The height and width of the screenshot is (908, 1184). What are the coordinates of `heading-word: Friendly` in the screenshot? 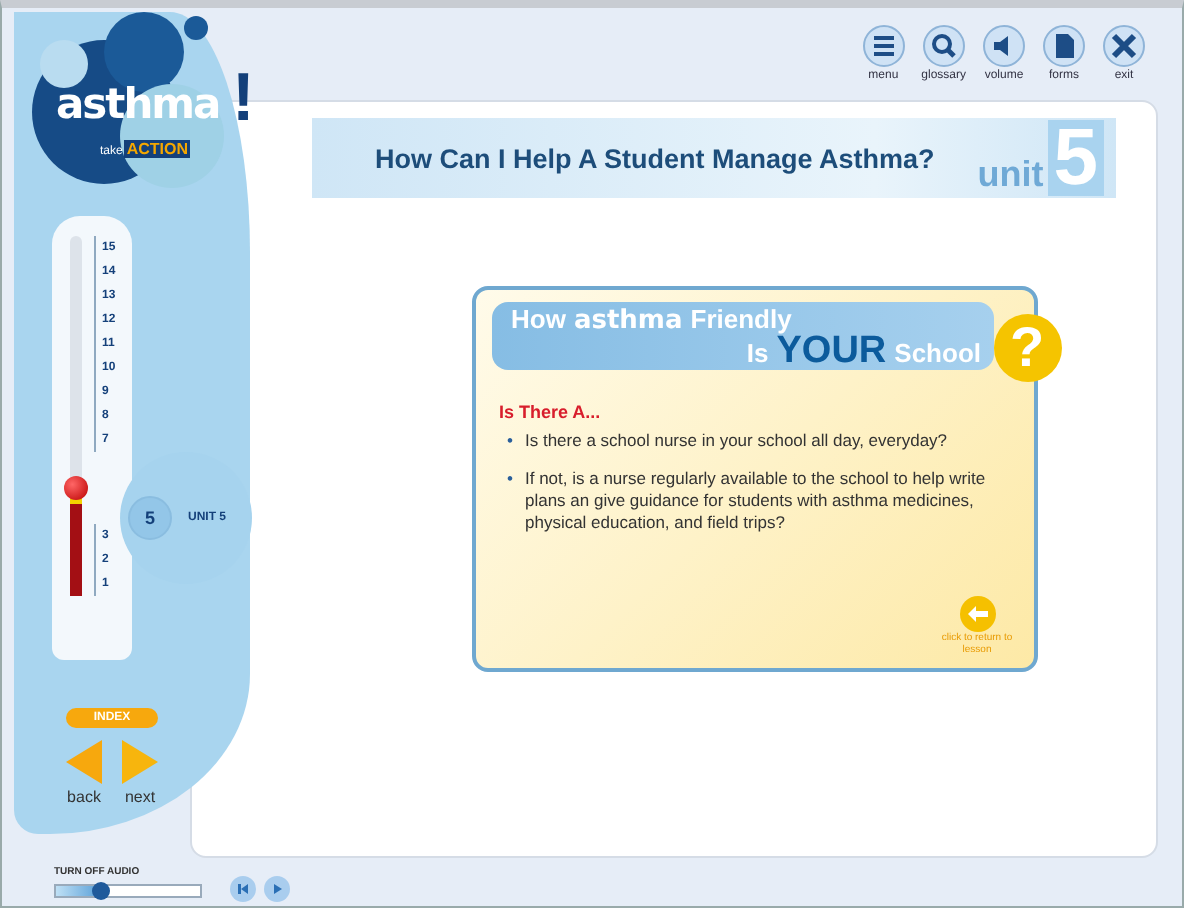 It's located at (741, 319).